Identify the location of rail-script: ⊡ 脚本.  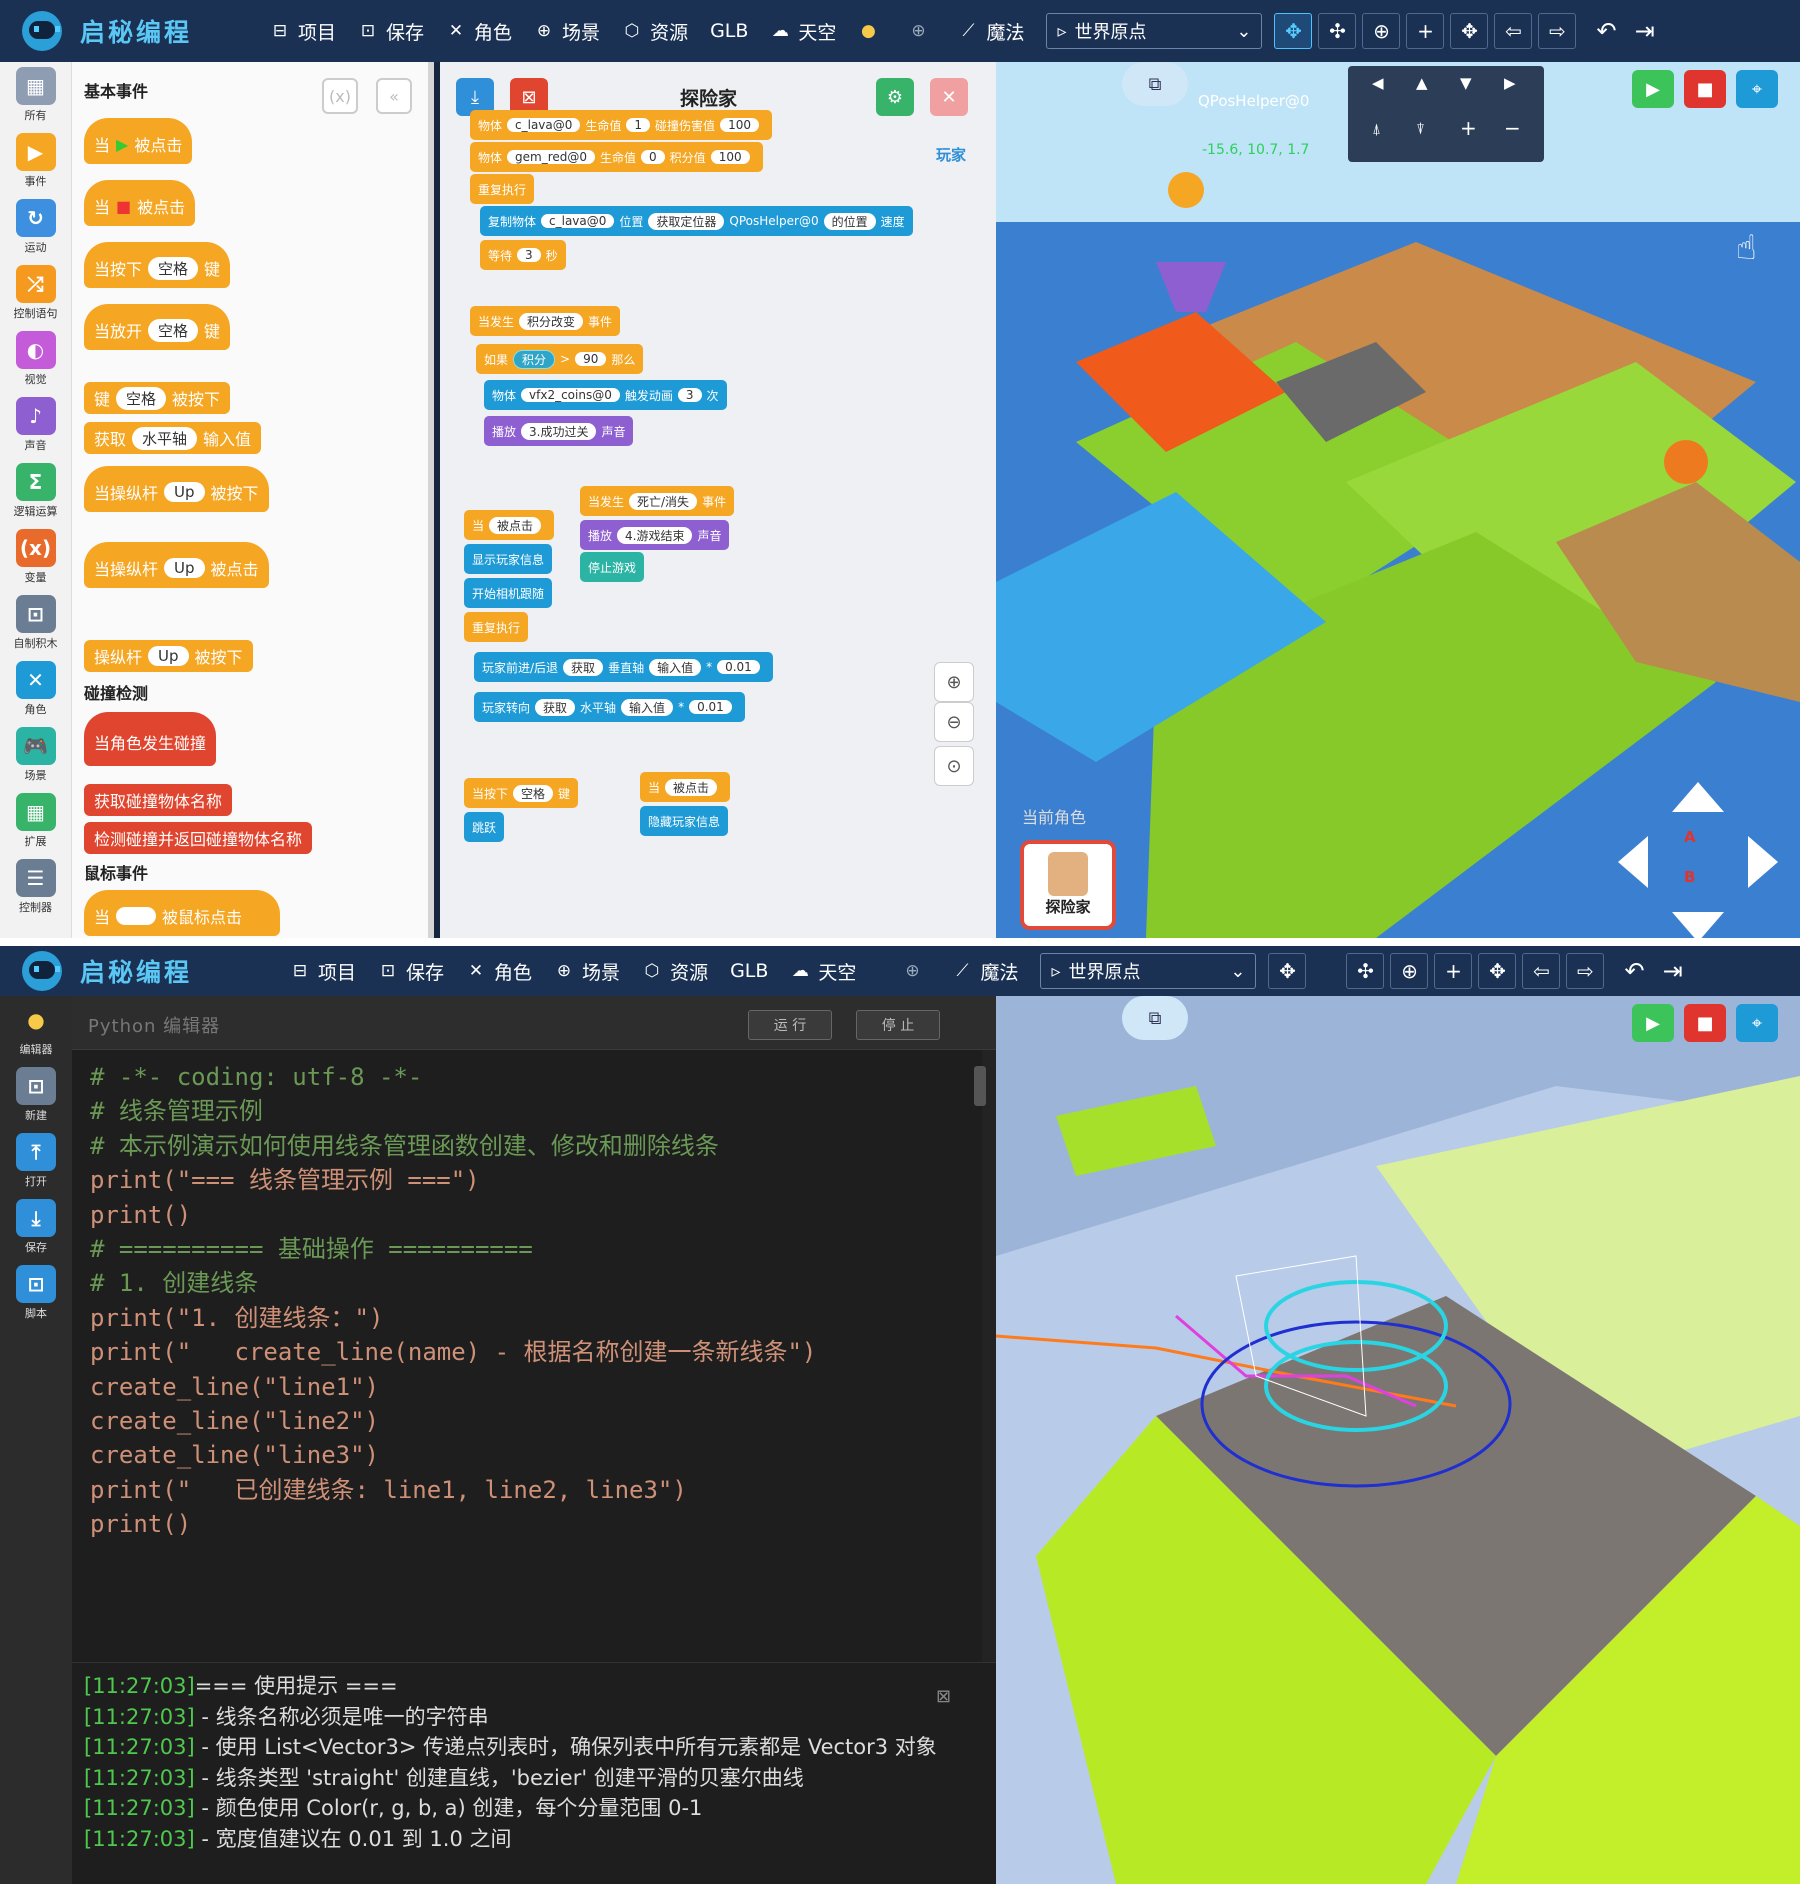
(36, 1293).